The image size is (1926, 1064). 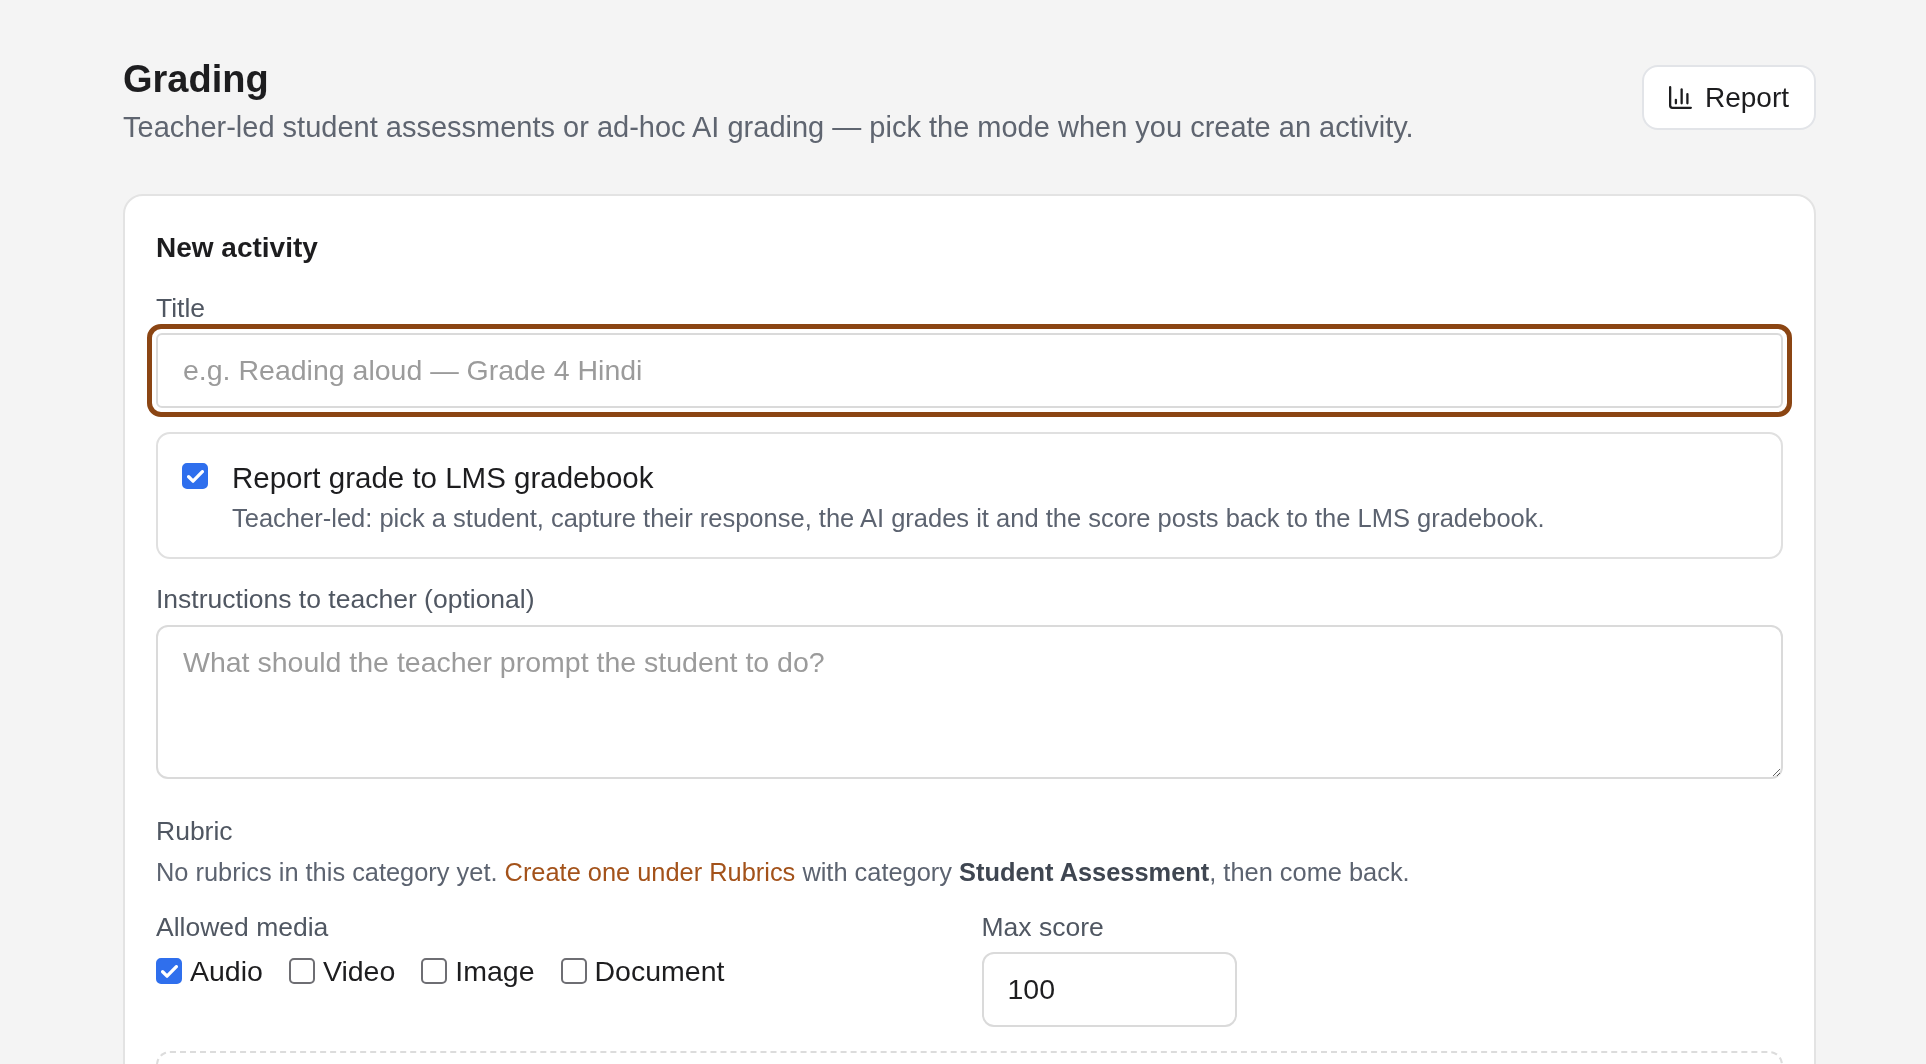 I want to click on field-label: Allowed media, so click(x=242, y=927).